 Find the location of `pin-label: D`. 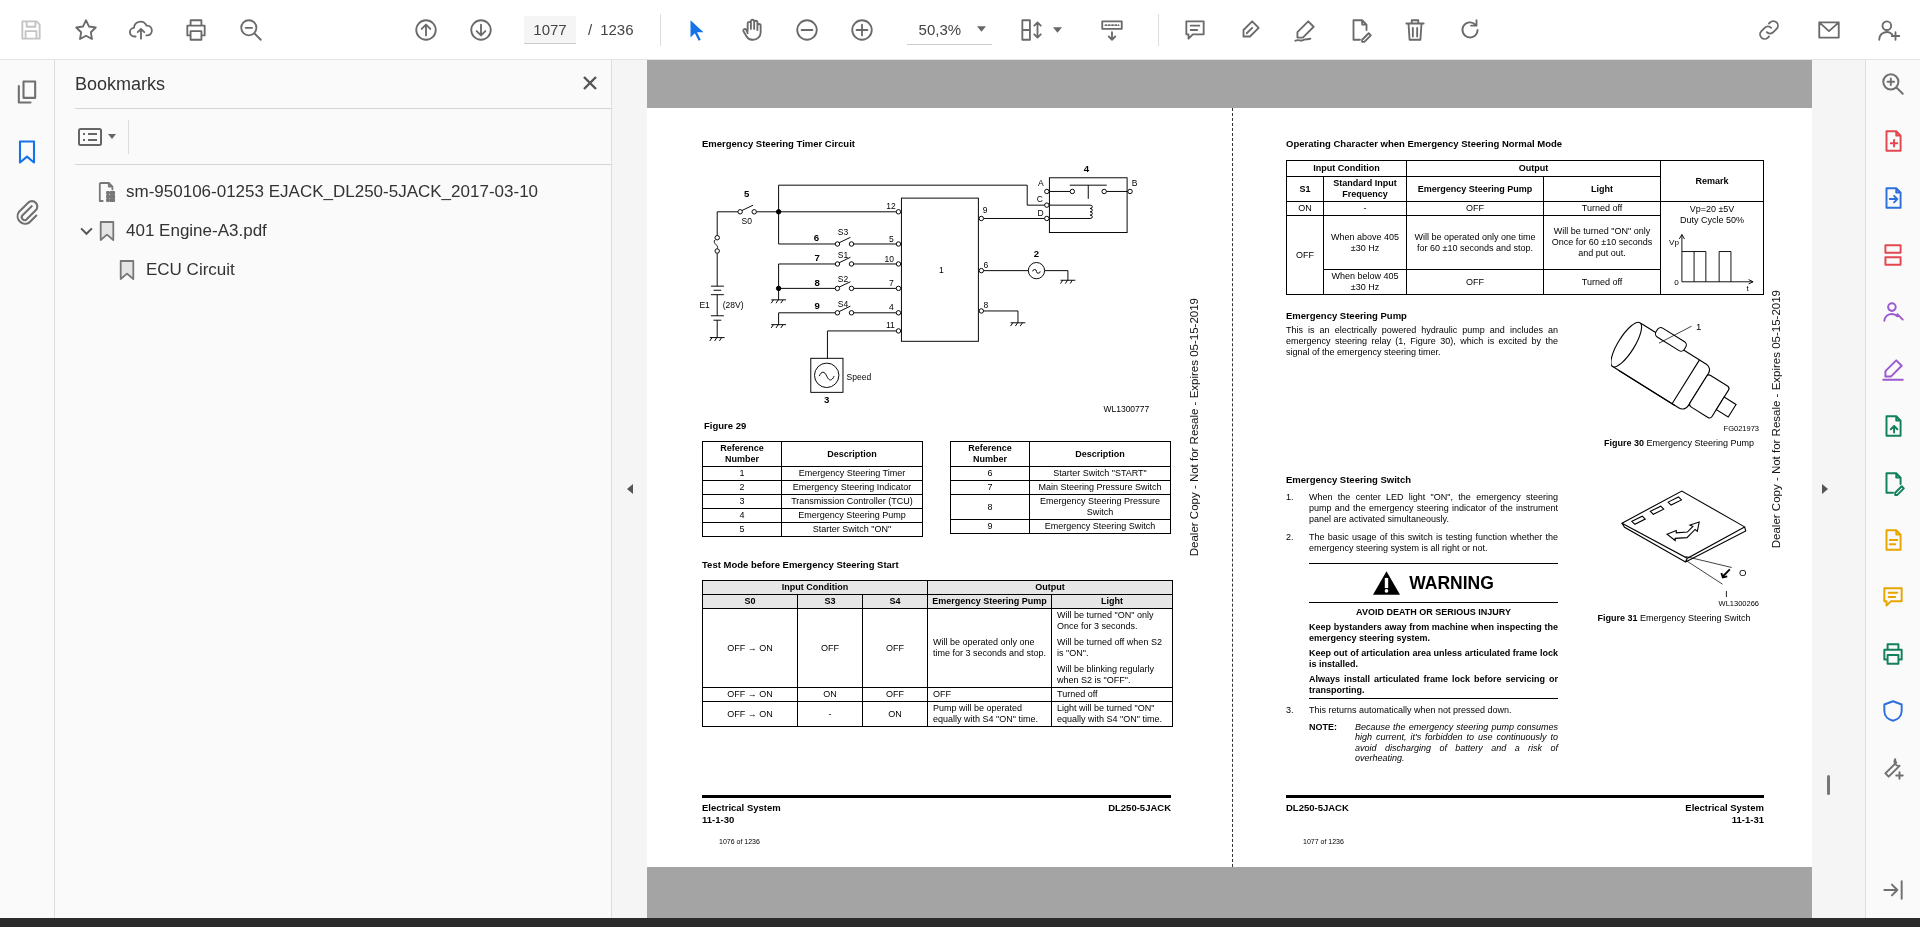

pin-label: D is located at coordinates (1040, 213).